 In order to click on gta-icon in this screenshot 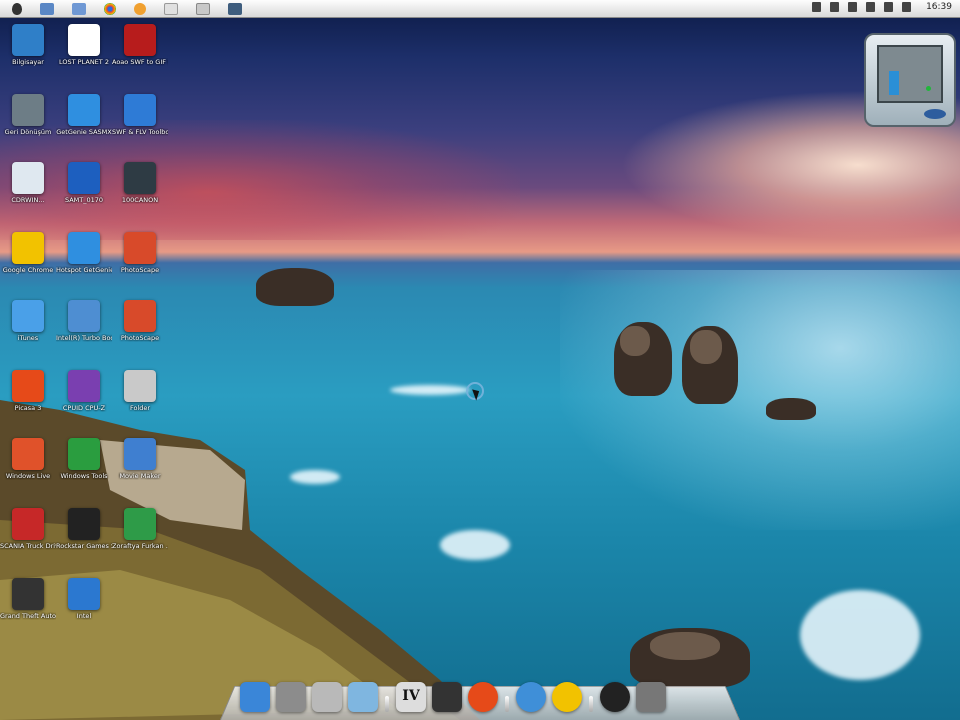, I will do `click(28, 594)`.